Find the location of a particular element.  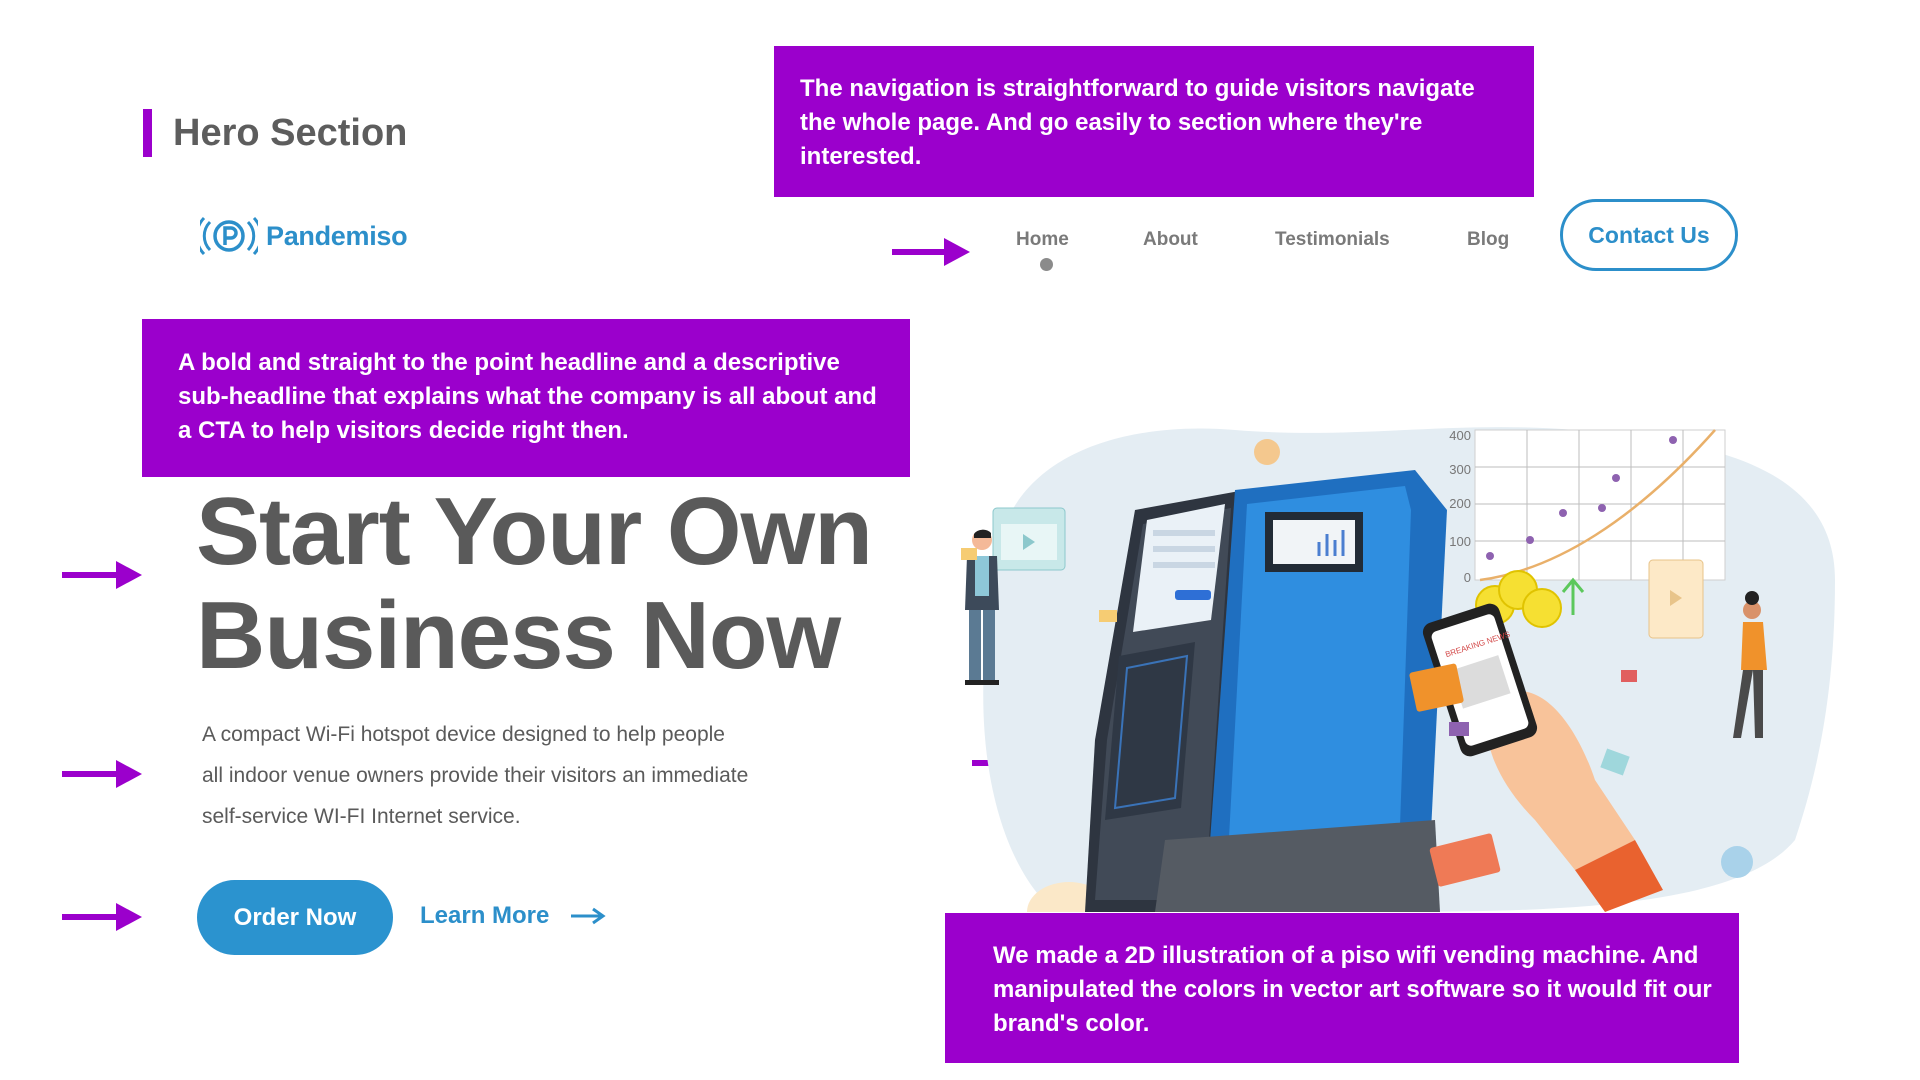

learn-more-link: Learn More is located at coordinates (513, 916).